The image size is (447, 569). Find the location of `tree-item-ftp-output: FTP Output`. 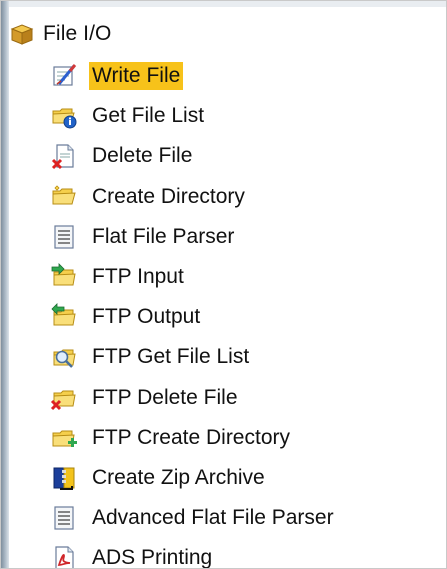

tree-item-ftp-output: FTP Output is located at coordinates (247, 317).